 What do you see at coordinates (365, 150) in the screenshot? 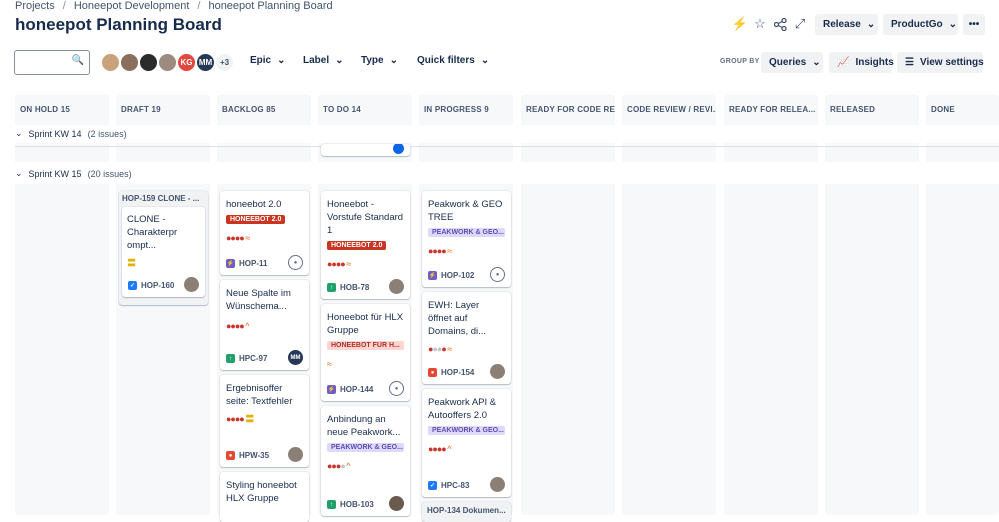
I see `card-partial` at bounding box center [365, 150].